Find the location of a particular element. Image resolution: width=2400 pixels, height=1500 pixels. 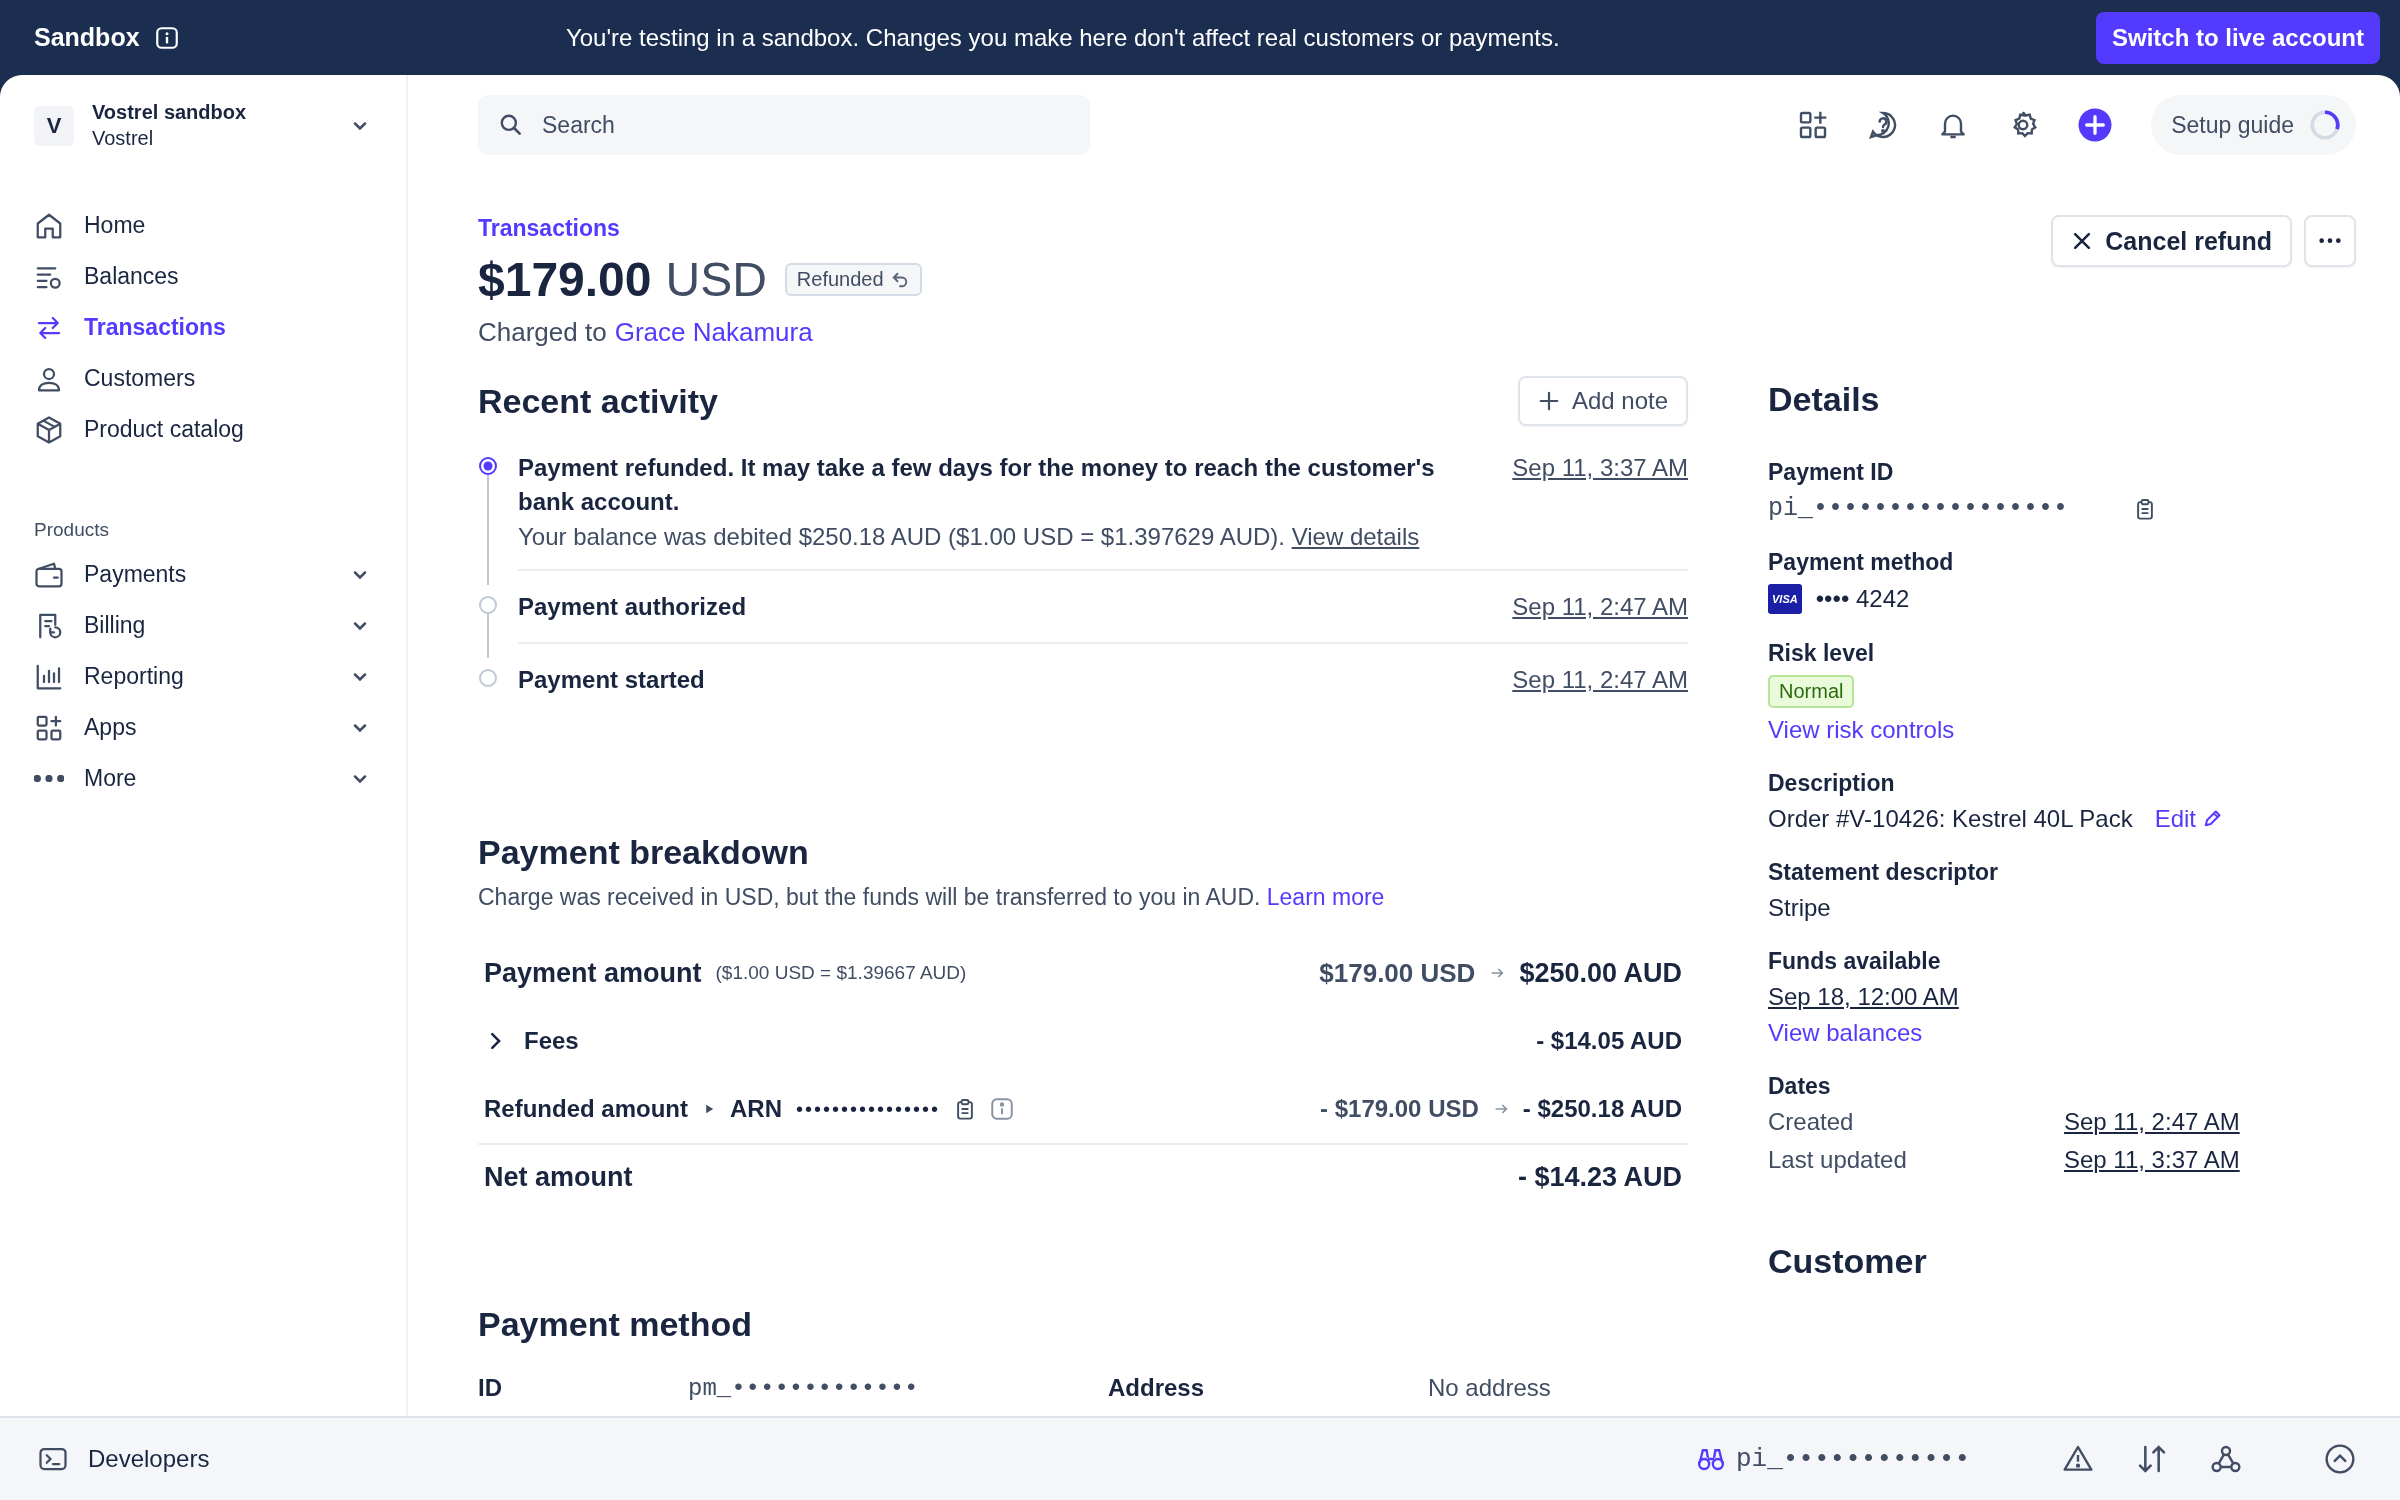

section-title: Payment breakdown is located at coordinates (644, 852).